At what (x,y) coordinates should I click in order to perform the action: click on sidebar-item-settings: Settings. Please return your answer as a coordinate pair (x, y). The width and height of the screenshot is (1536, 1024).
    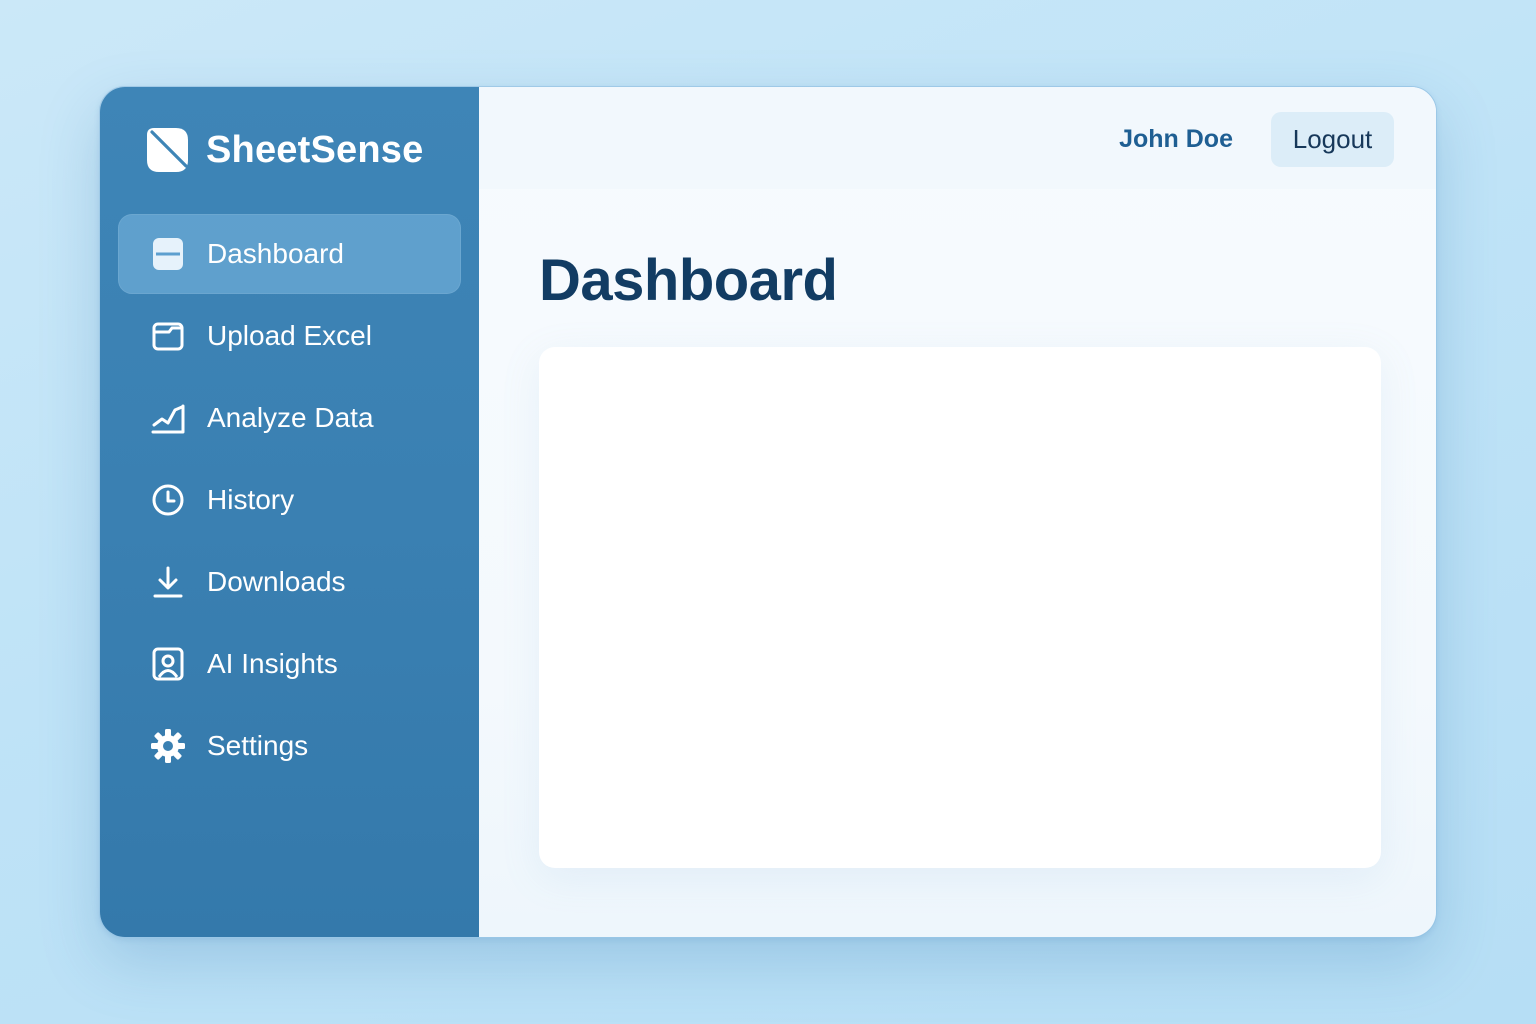
    Looking at the image, I should click on (289, 746).